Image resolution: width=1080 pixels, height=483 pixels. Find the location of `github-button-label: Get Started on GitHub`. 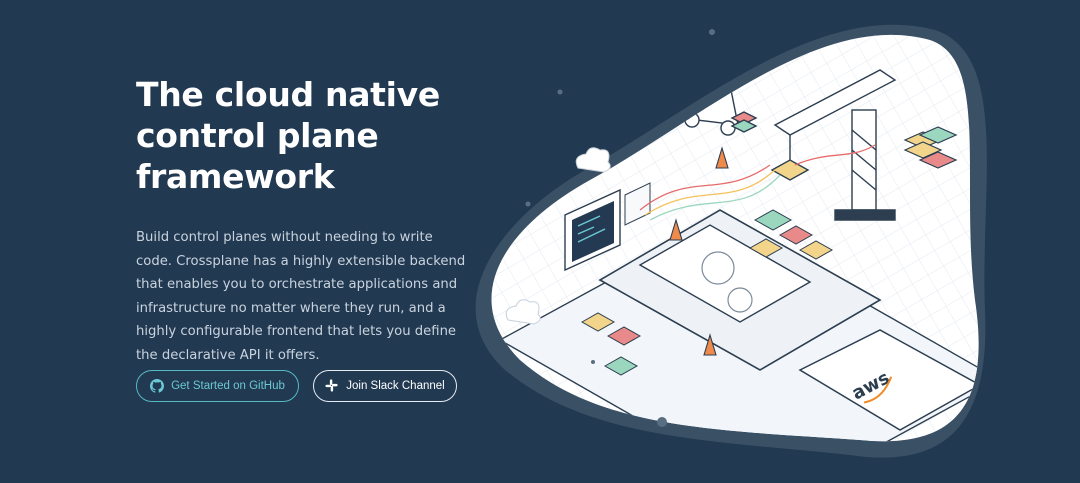

github-button-label: Get Started on GitHub is located at coordinates (228, 386).